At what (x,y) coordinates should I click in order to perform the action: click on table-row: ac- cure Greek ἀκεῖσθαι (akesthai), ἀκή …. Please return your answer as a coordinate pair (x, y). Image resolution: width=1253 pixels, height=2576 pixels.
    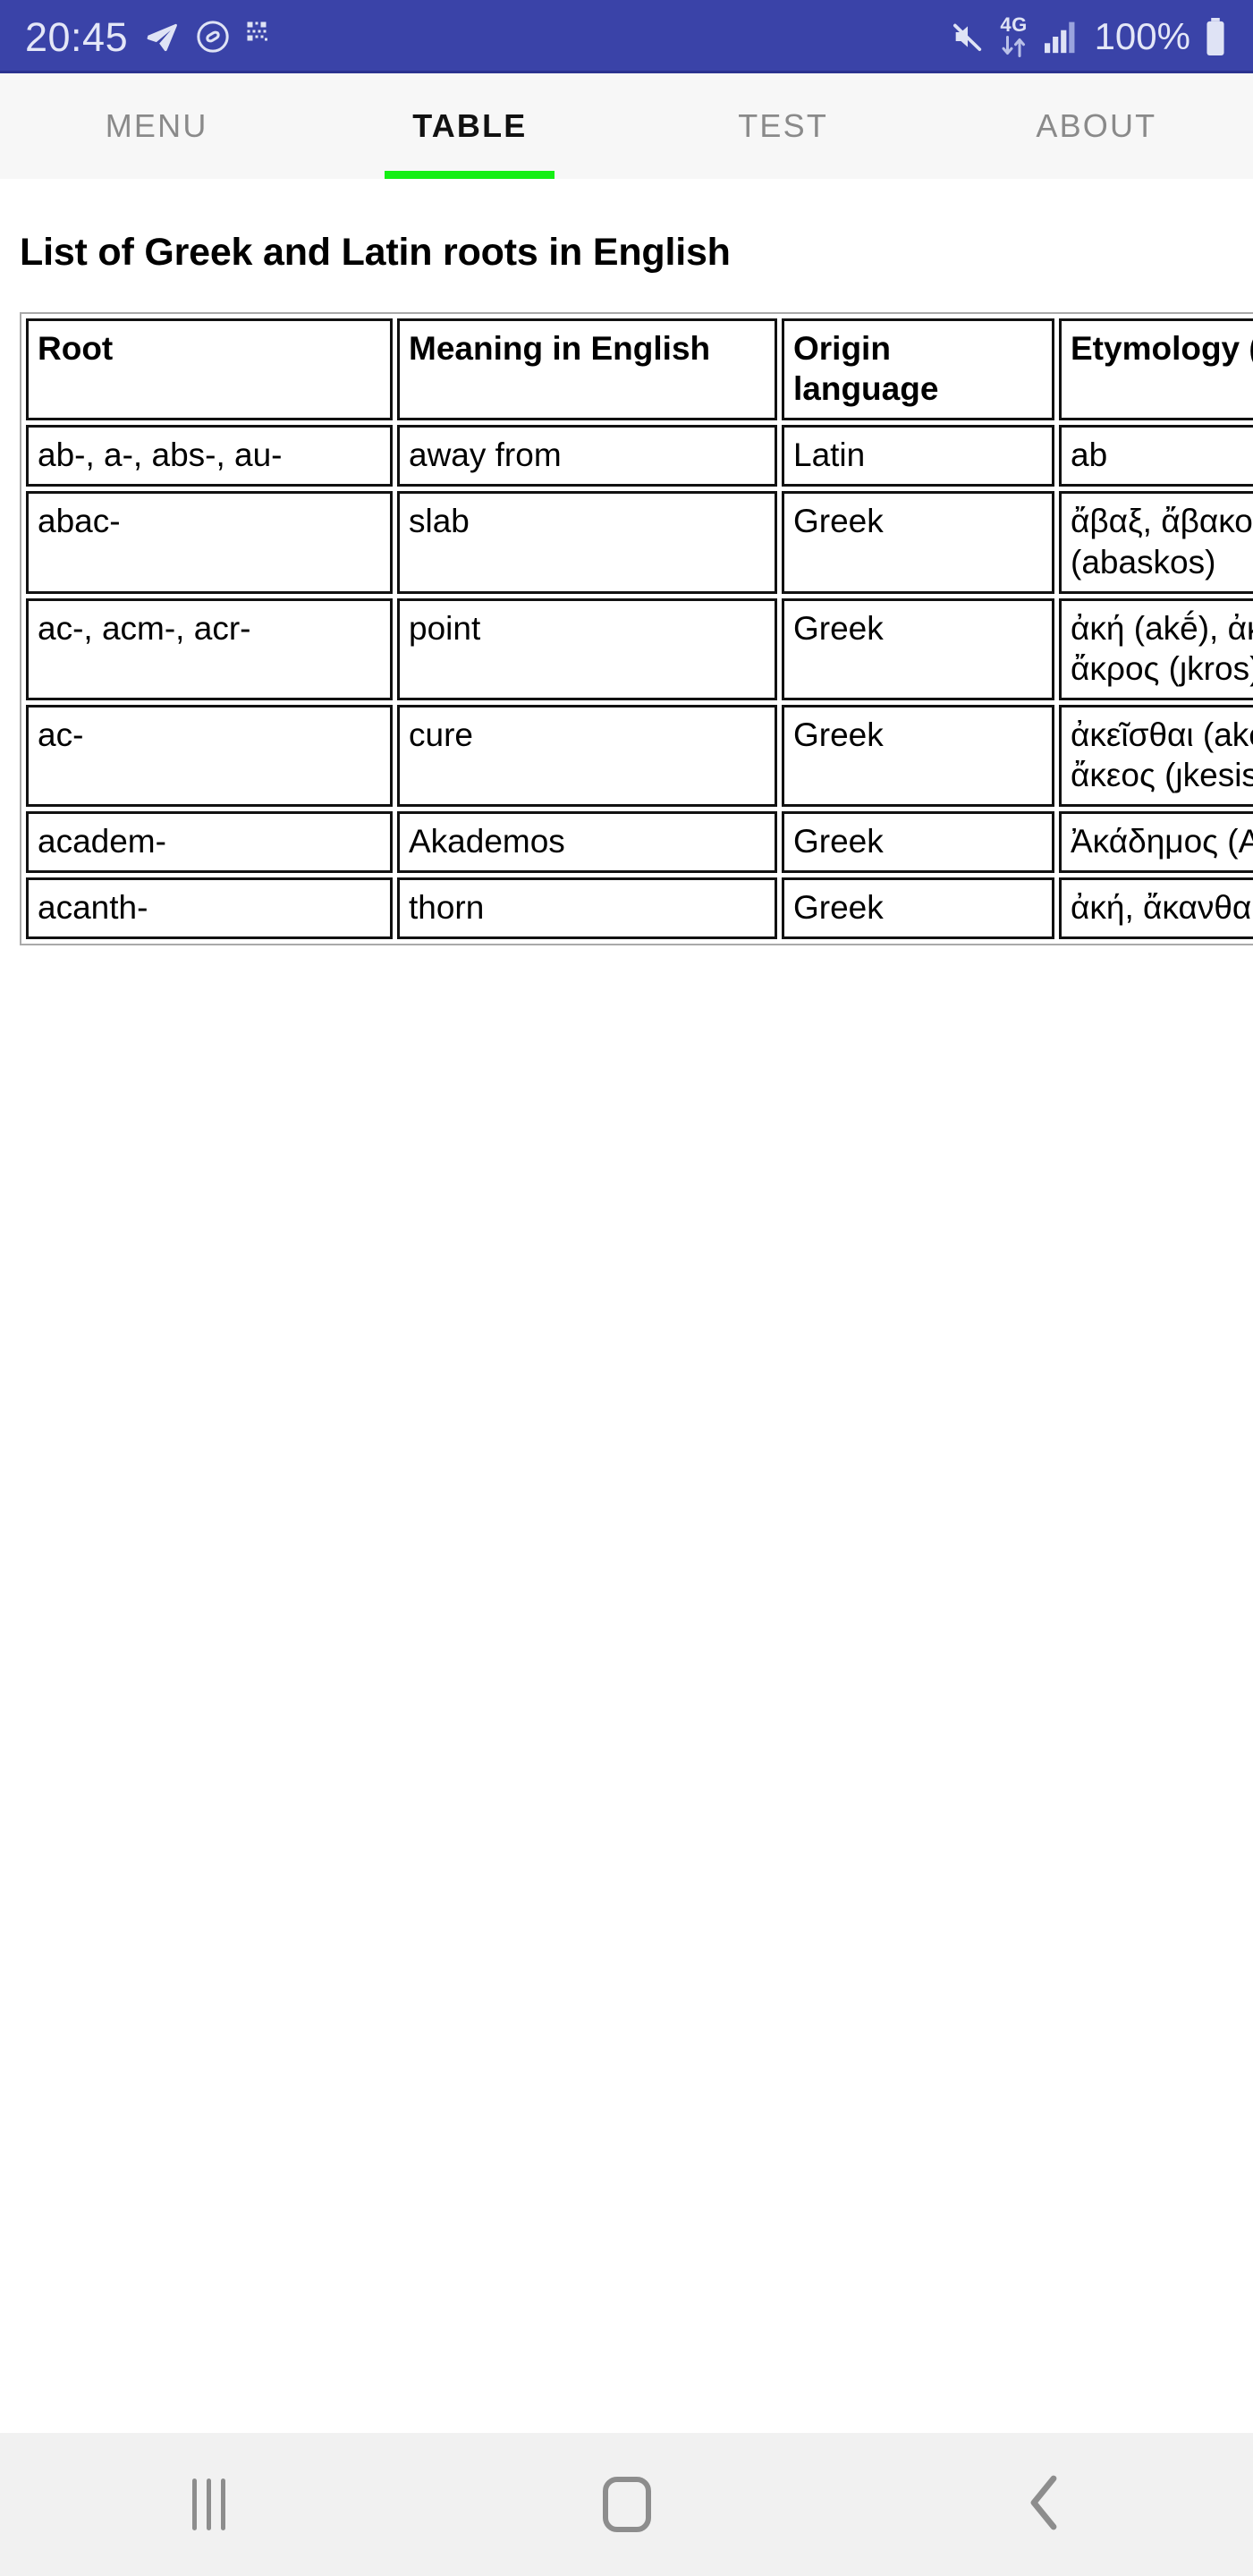
    Looking at the image, I should click on (639, 756).